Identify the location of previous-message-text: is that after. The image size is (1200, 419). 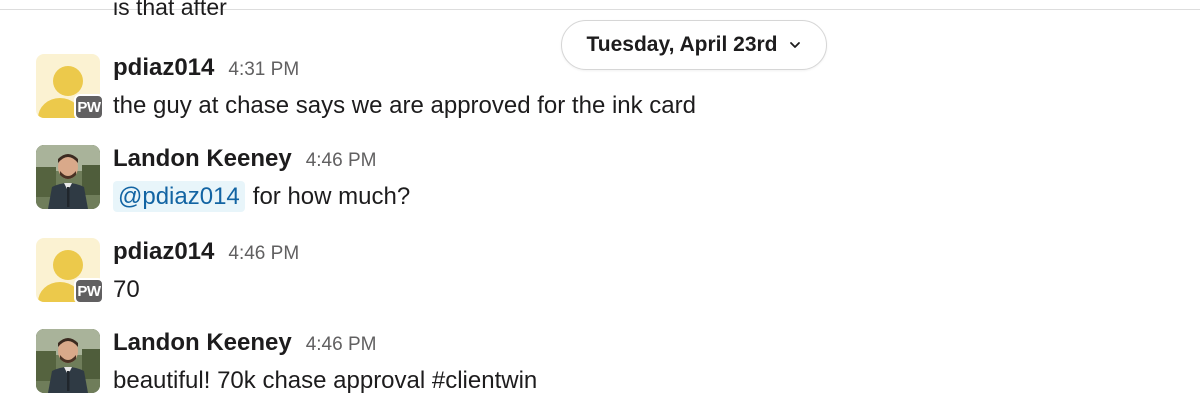
(170, 10).